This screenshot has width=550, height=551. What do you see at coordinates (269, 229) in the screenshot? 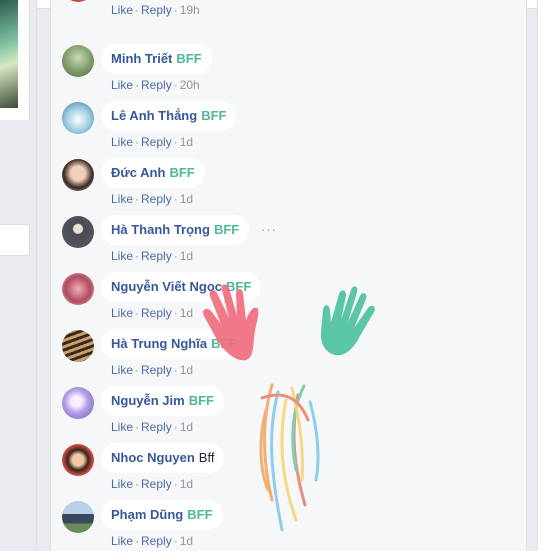
I see `more-options-icon: ···` at bounding box center [269, 229].